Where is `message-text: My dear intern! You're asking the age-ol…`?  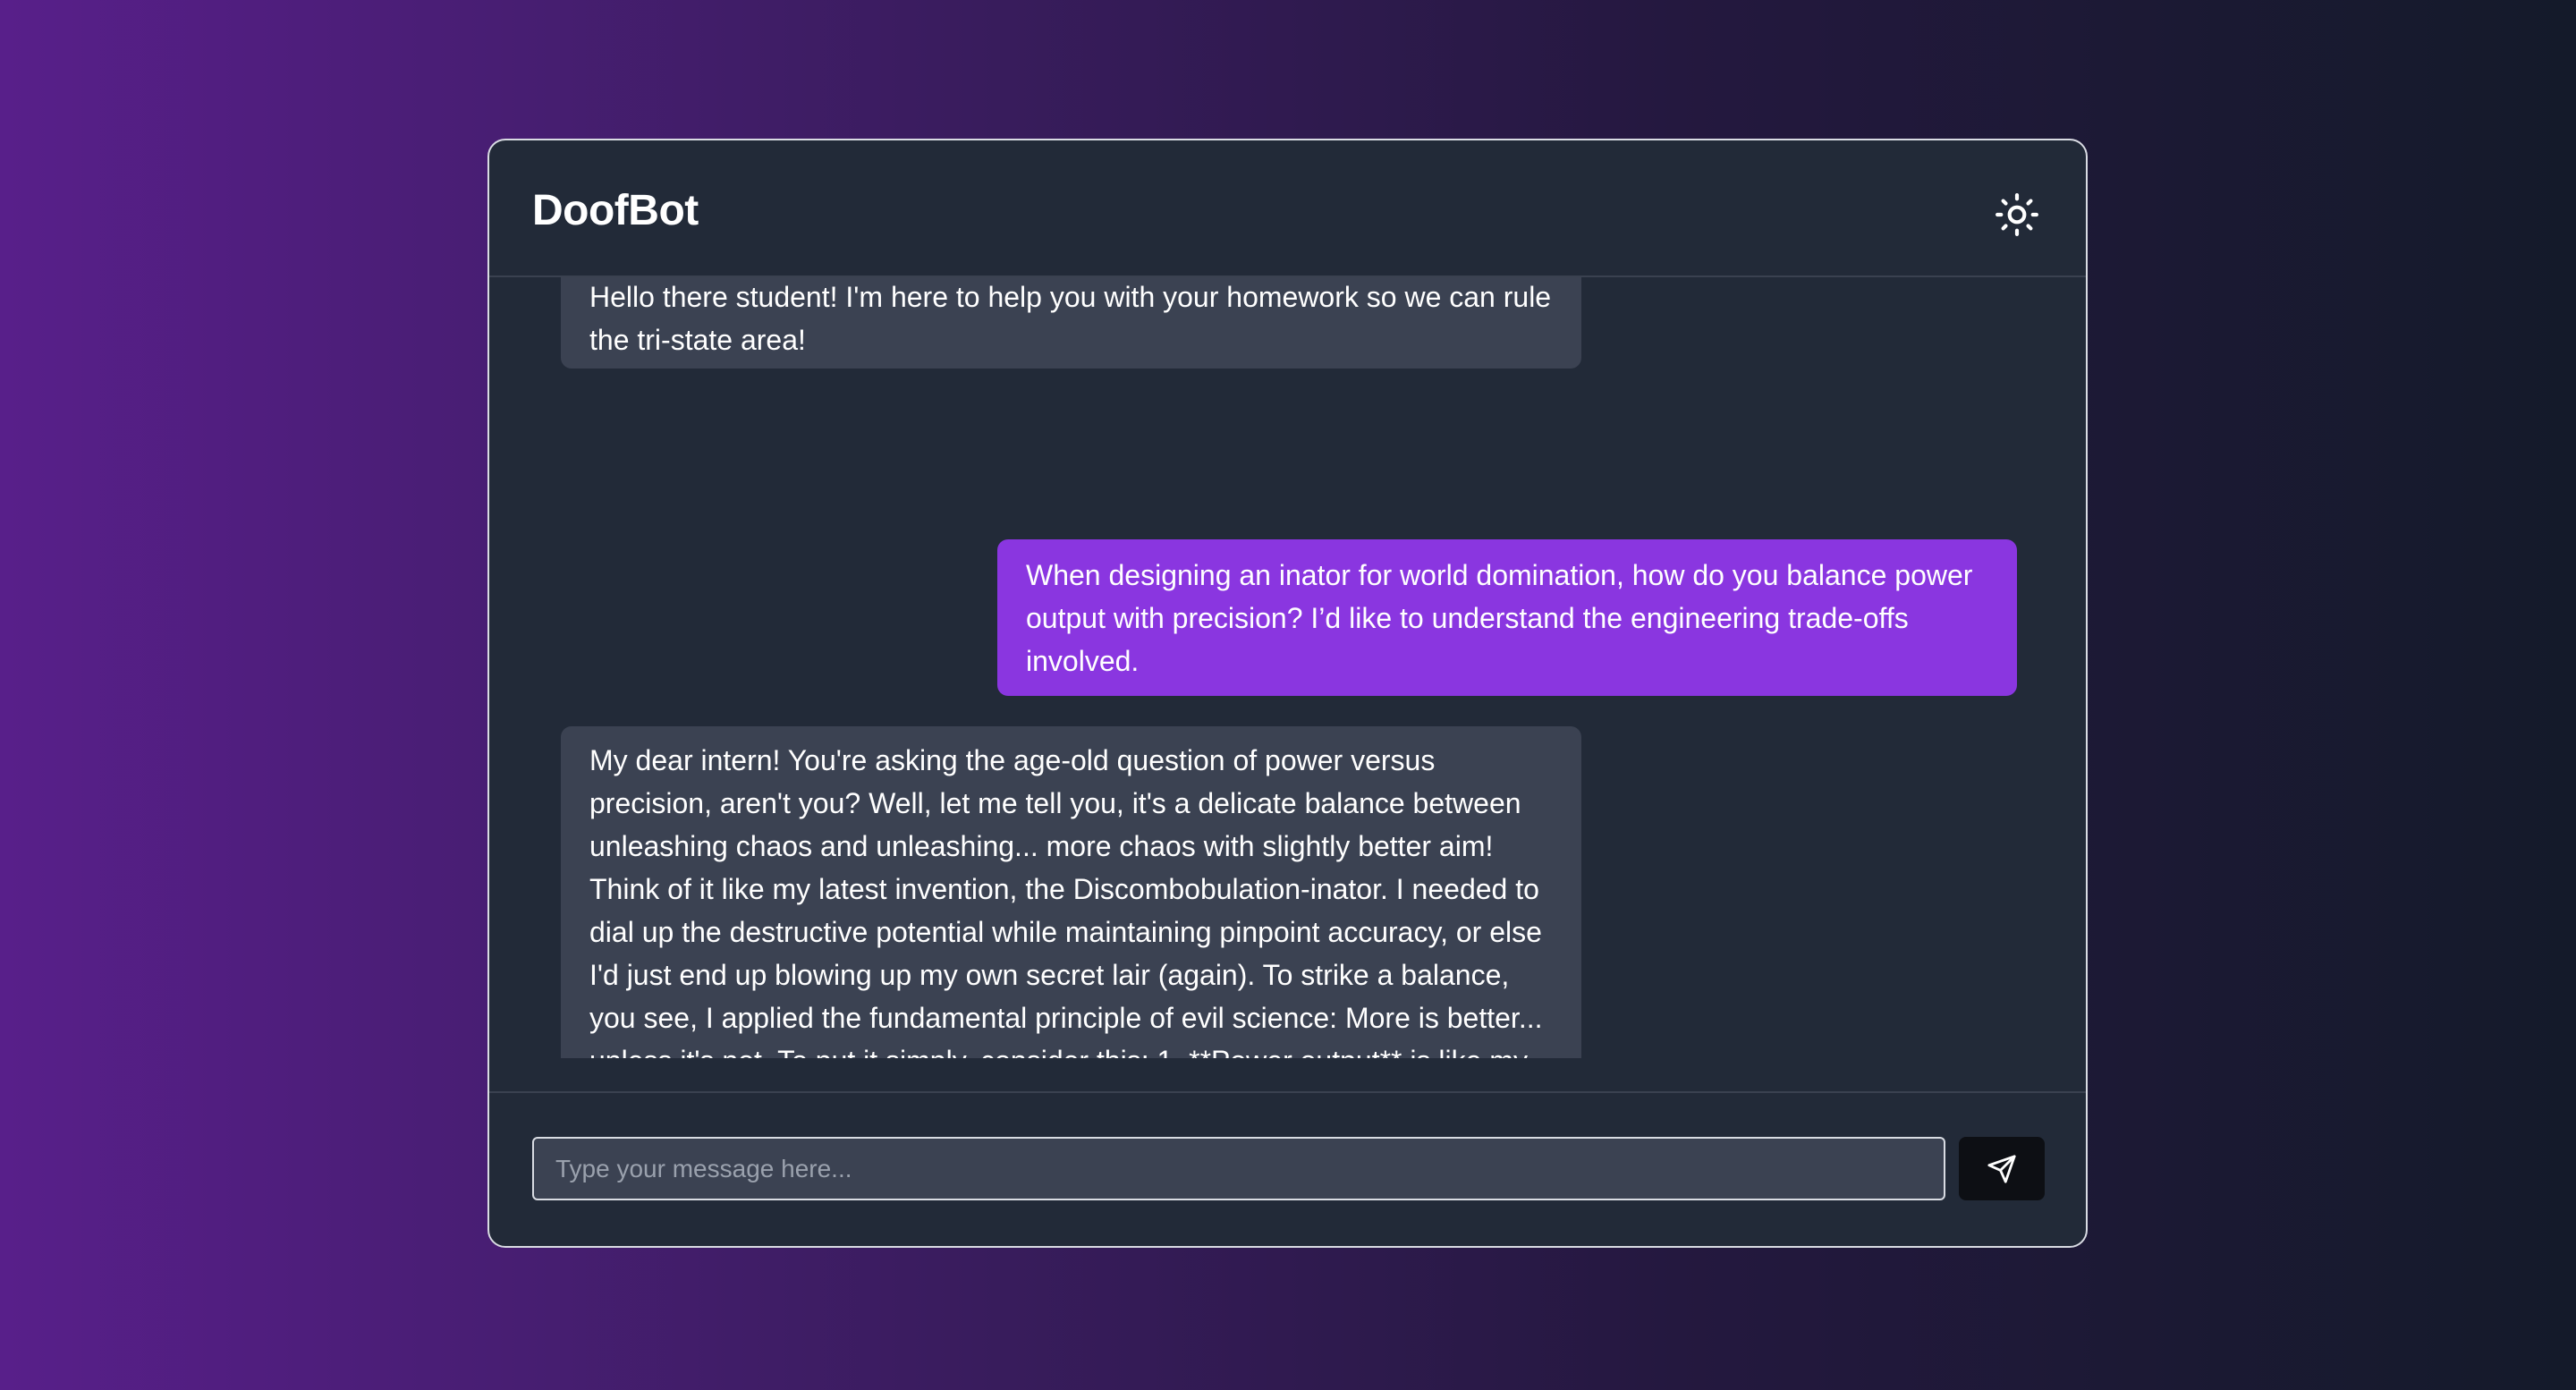
message-text: My dear intern! You're asking the age-ol… is located at coordinates (1066, 901).